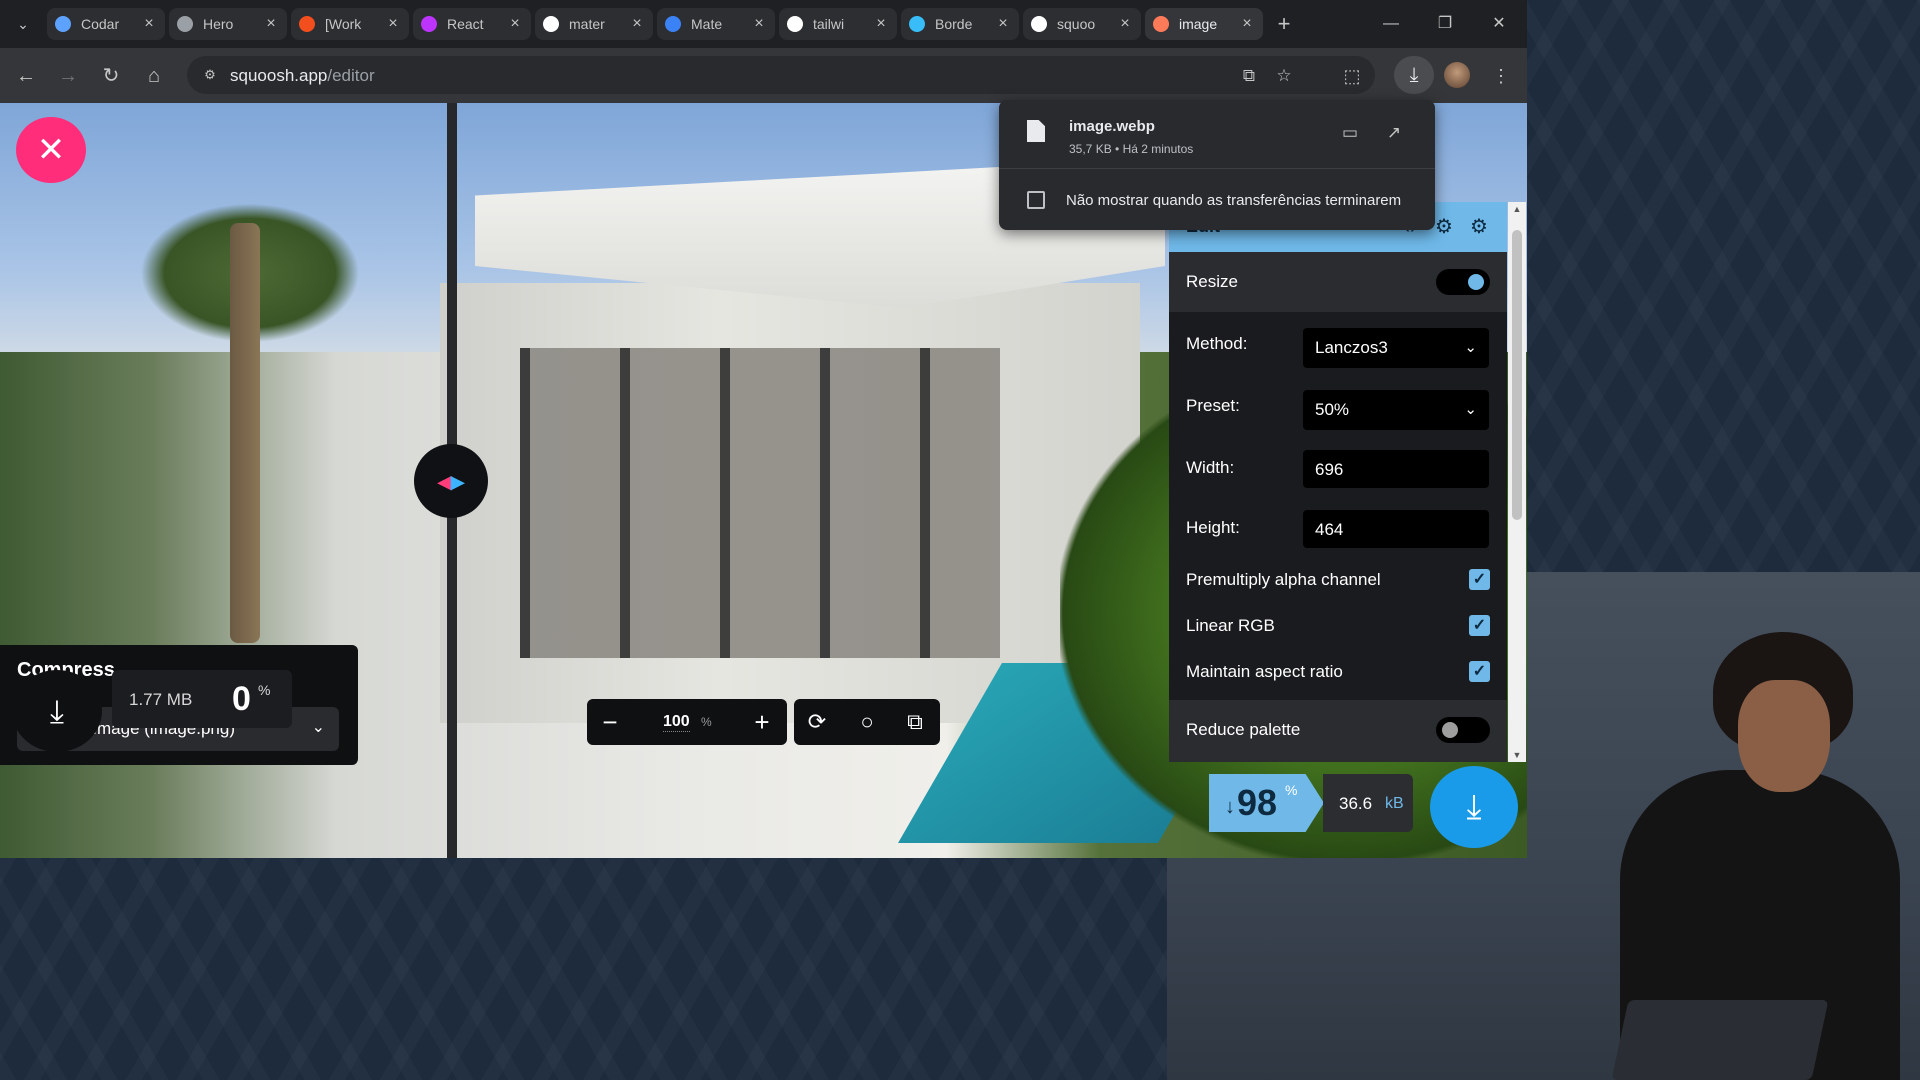 This screenshot has width=1920, height=1080. What do you see at coordinates (1351, 347) in the screenshot?
I see `method-value: Lanczos3` at bounding box center [1351, 347].